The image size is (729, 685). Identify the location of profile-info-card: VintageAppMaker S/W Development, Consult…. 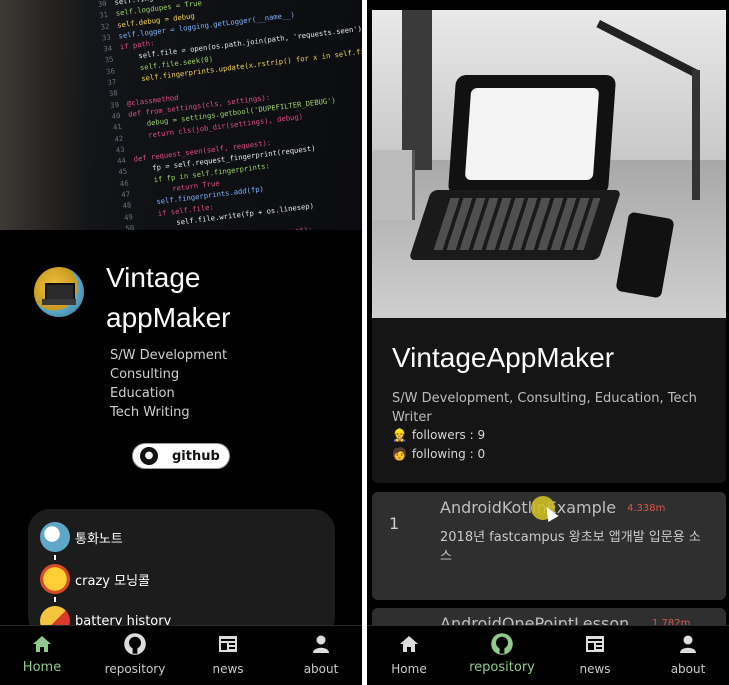
(549, 400).